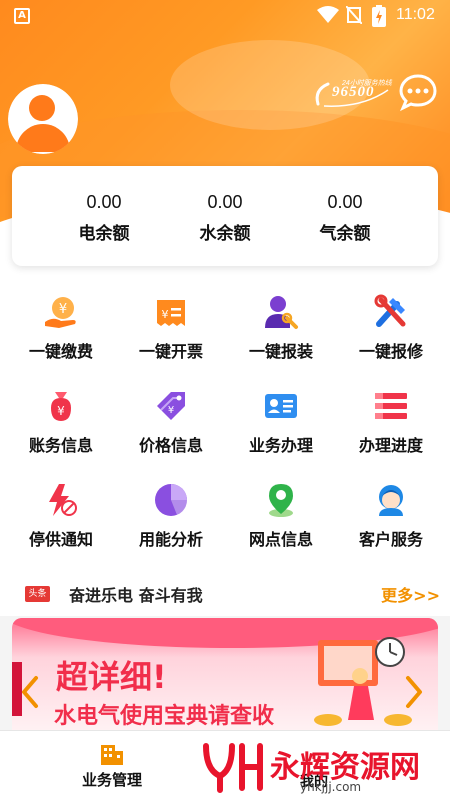 The image size is (450, 800). Describe the element at coordinates (60, 445) in the screenshot. I see `grid-label: 账务信息` at that location.